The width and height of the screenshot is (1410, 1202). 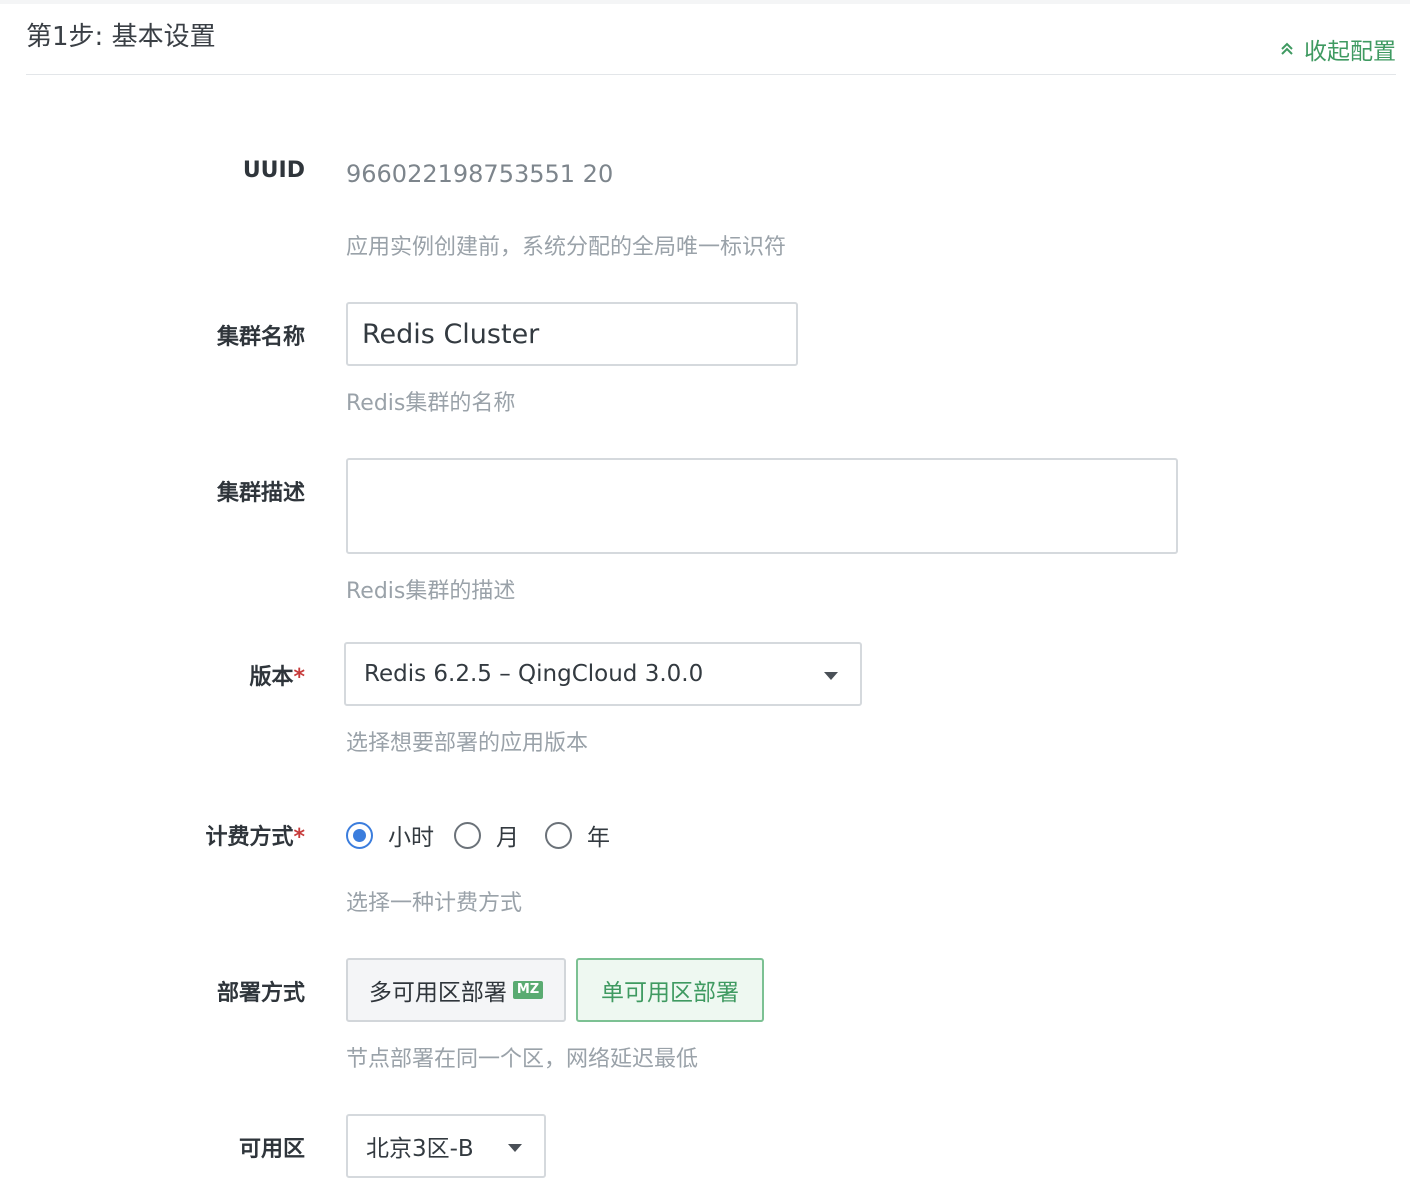 I want to click on uuid-value: 966022198753551 20, so click(x=480, y=174).